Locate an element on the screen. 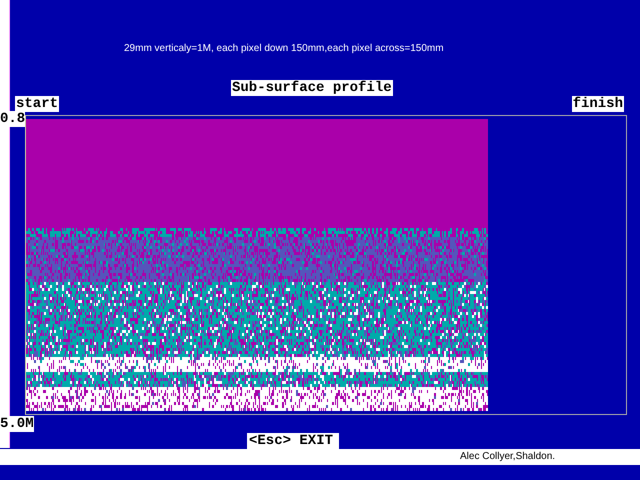 The width and height of the screenshot is (640, 480). scale-caption: 29mm verticaly=1M, each pixel down 150mm,each pixel across=150mm is located at coordinates (284, 49).